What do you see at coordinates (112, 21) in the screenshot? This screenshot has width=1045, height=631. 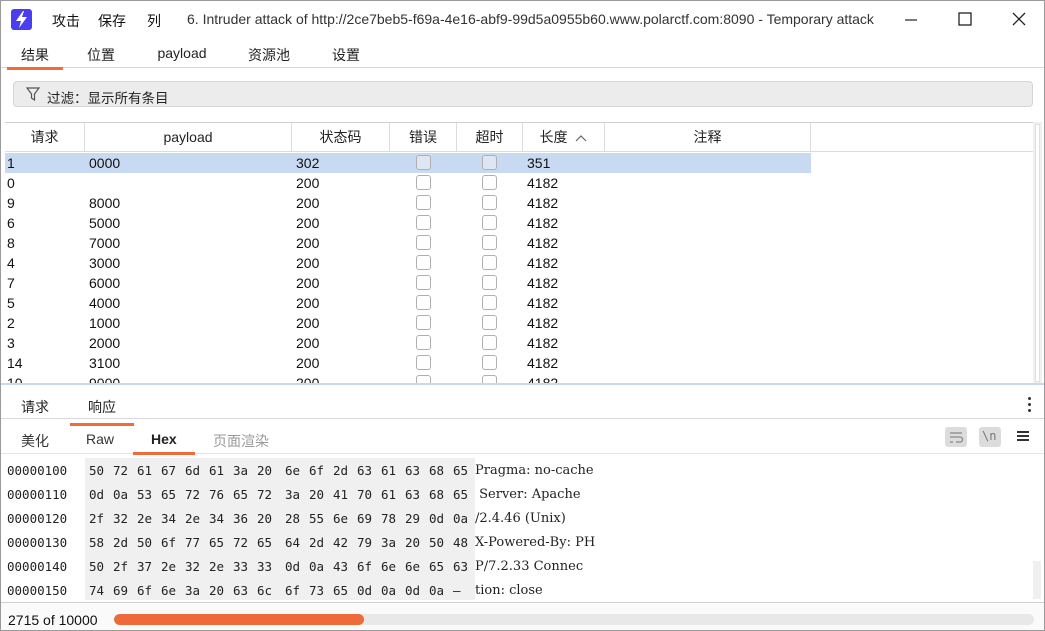 I see `menu-save: 保存` at bounding box center [112, 21].